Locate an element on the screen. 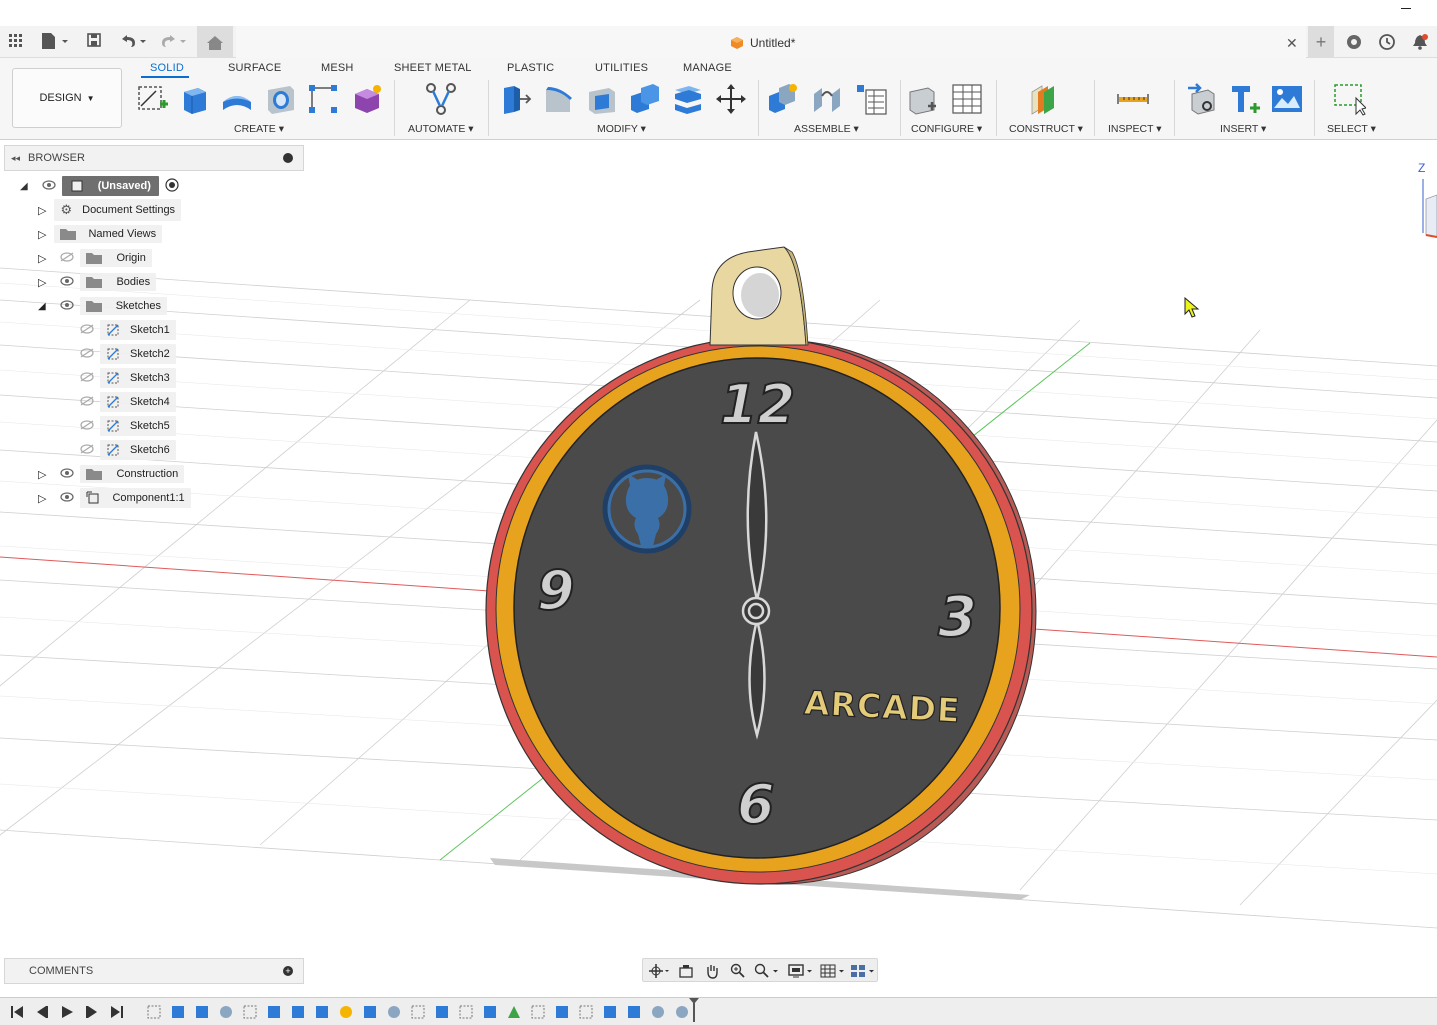  shell-icon is located at coordinates (602, 99).